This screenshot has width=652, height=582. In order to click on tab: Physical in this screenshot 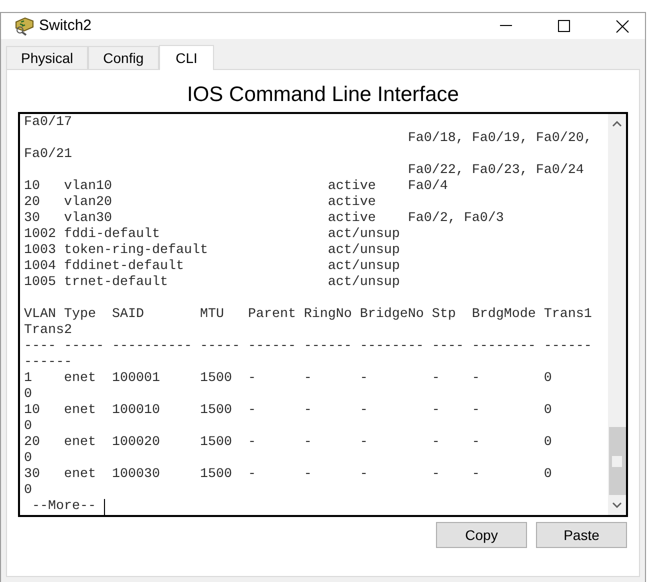, I will do `click(47, 57)`.